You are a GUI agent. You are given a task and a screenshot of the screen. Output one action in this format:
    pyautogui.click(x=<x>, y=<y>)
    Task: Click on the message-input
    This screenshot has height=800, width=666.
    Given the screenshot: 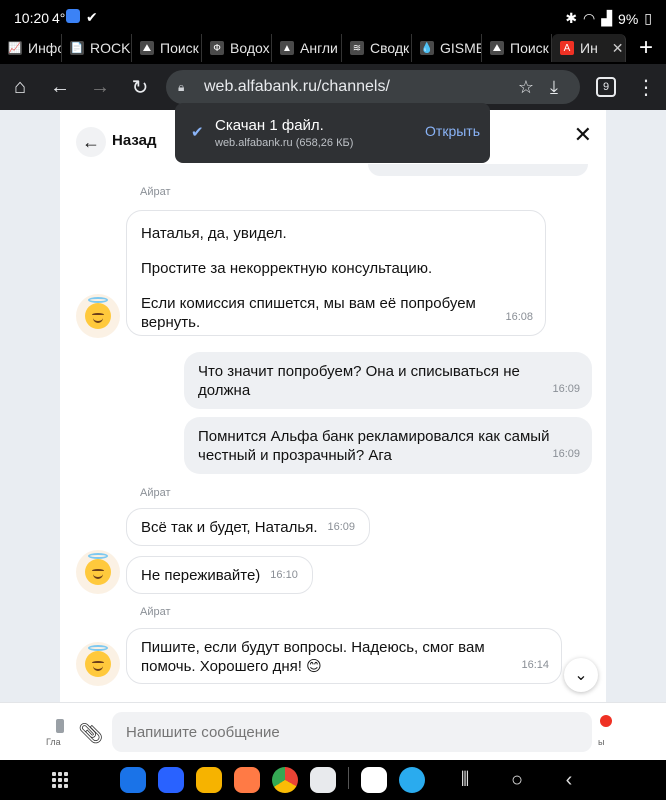 What is the action you would take?
    pyautogui.click(x=352, y=732)
    